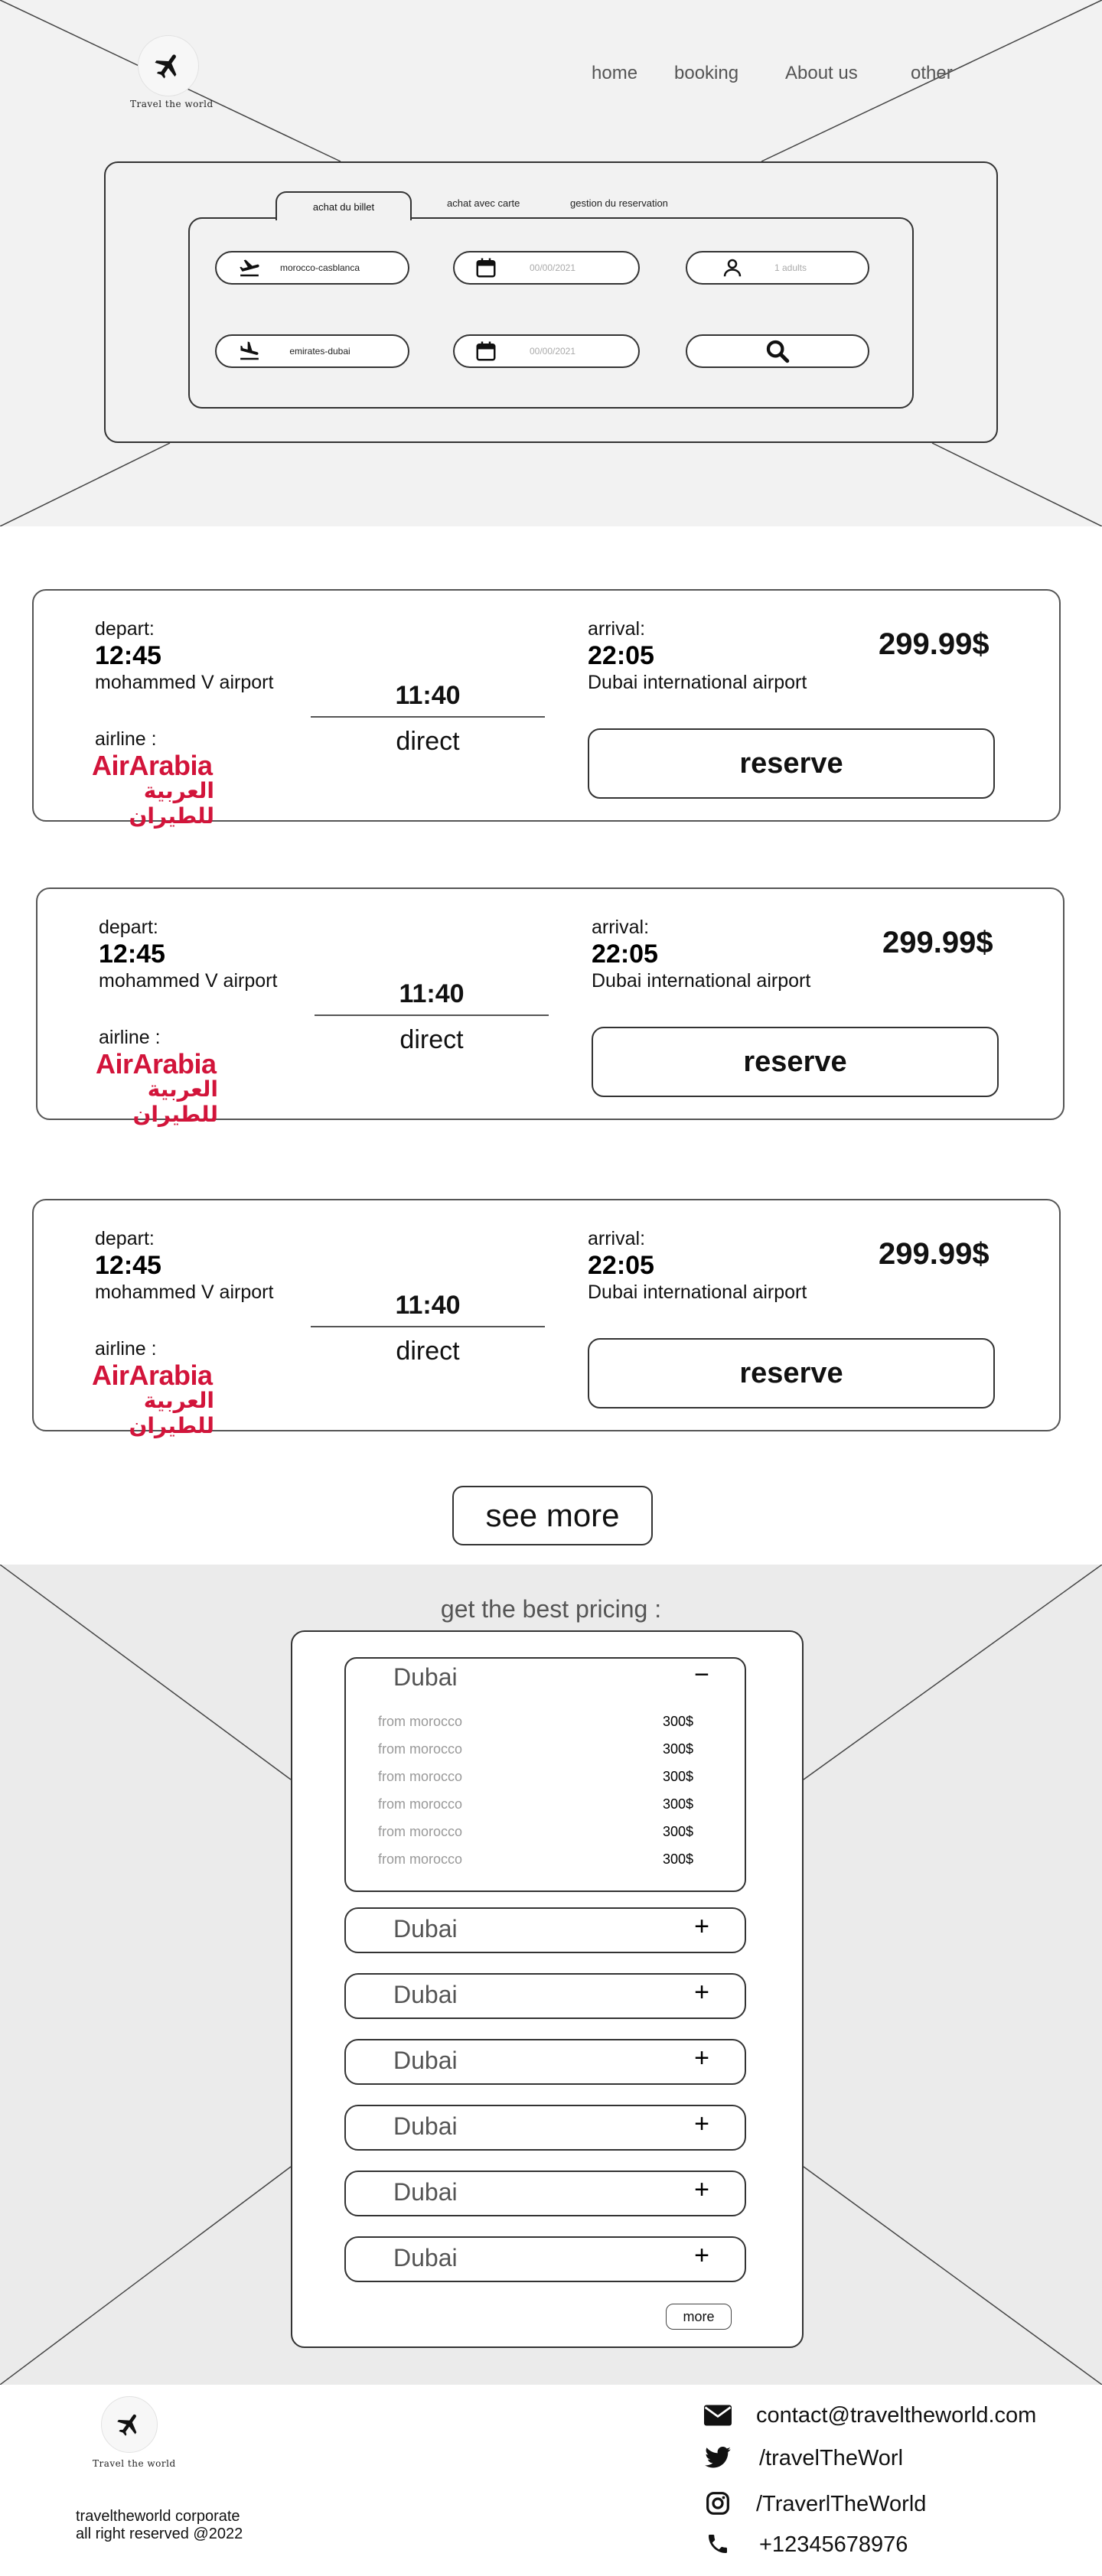 The height and width of the screenshot is (2576, 1102). I want to click on contact-instagram: /TraverlTheWorld, so click(841, 2505).